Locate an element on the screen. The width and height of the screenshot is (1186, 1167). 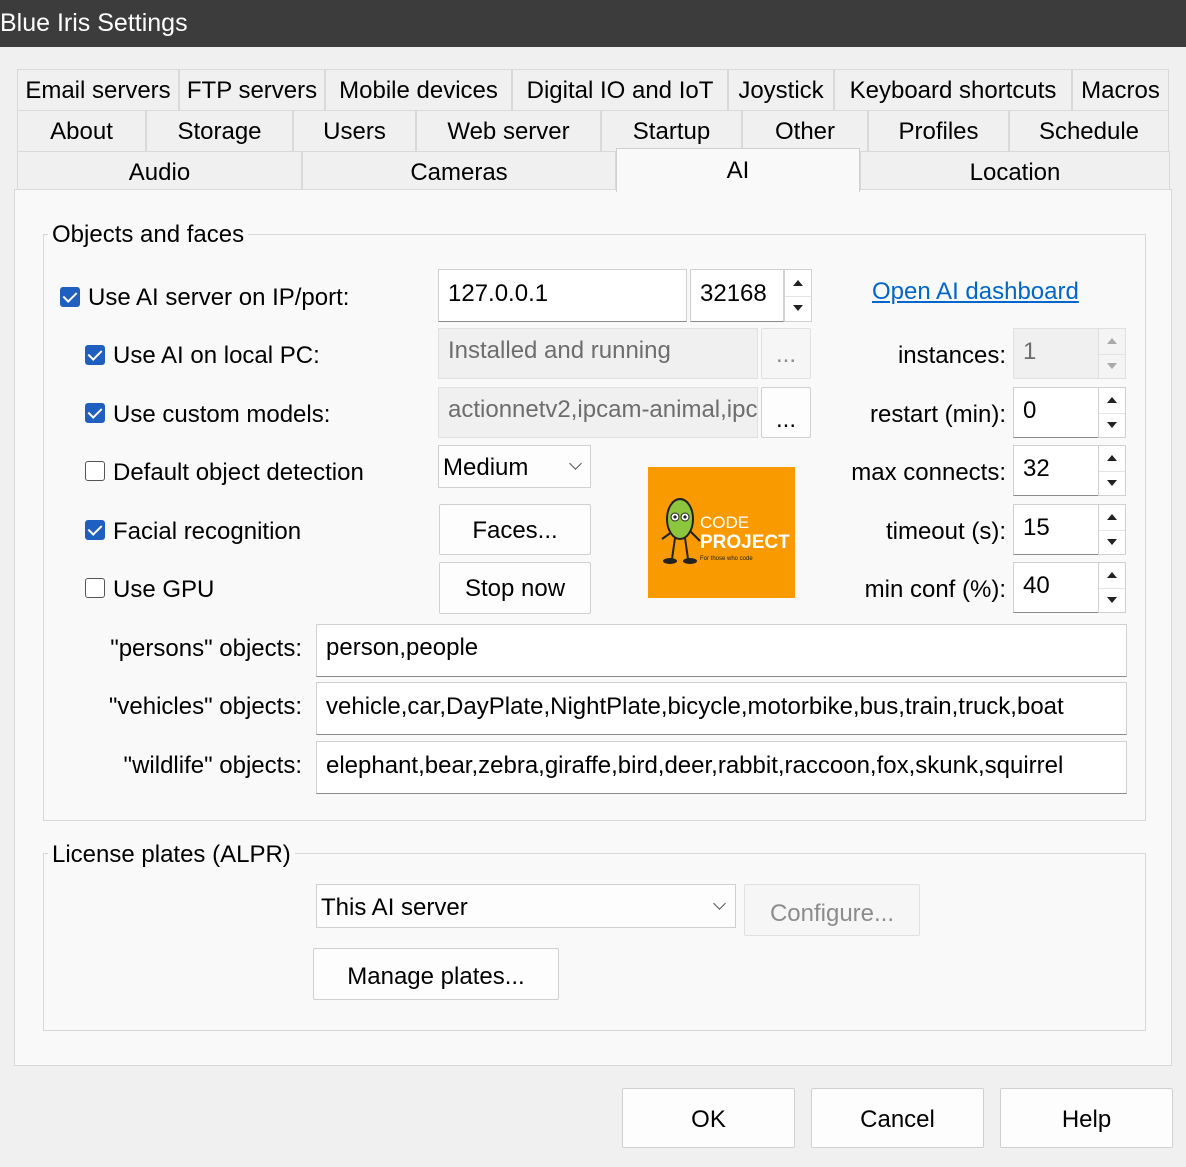
instances-spinner is located at coordinates (1112, 353).